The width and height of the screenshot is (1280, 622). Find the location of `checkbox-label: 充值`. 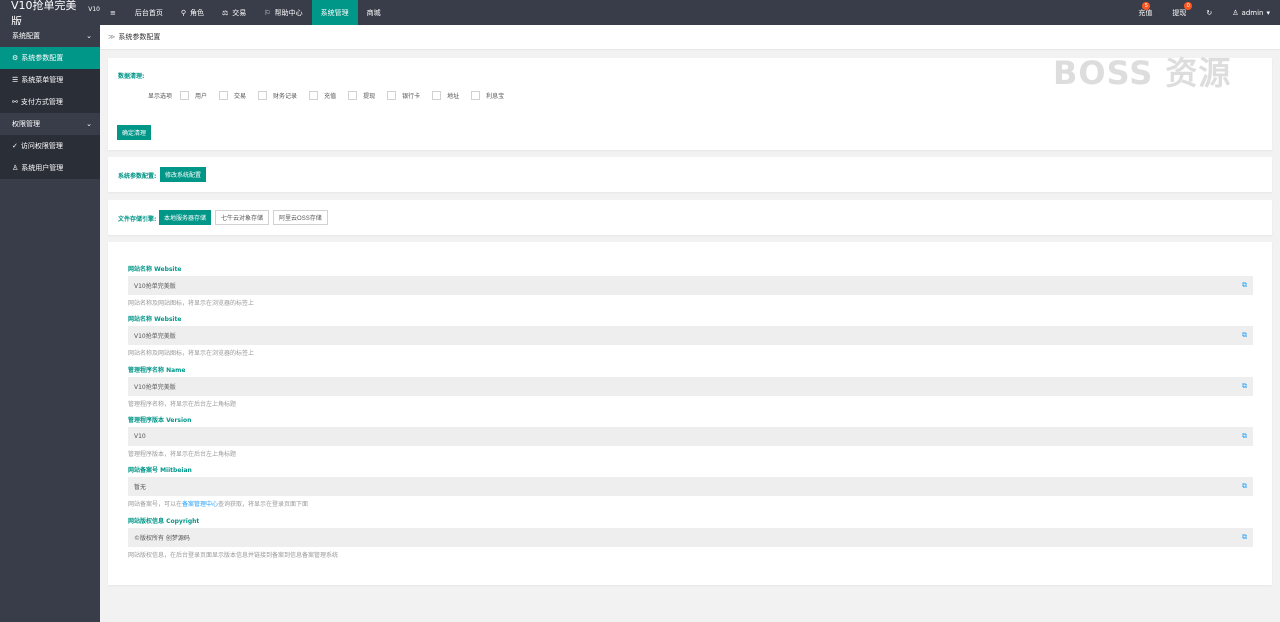

checkbox-label: 充值 is located at coordinates (330, 96).